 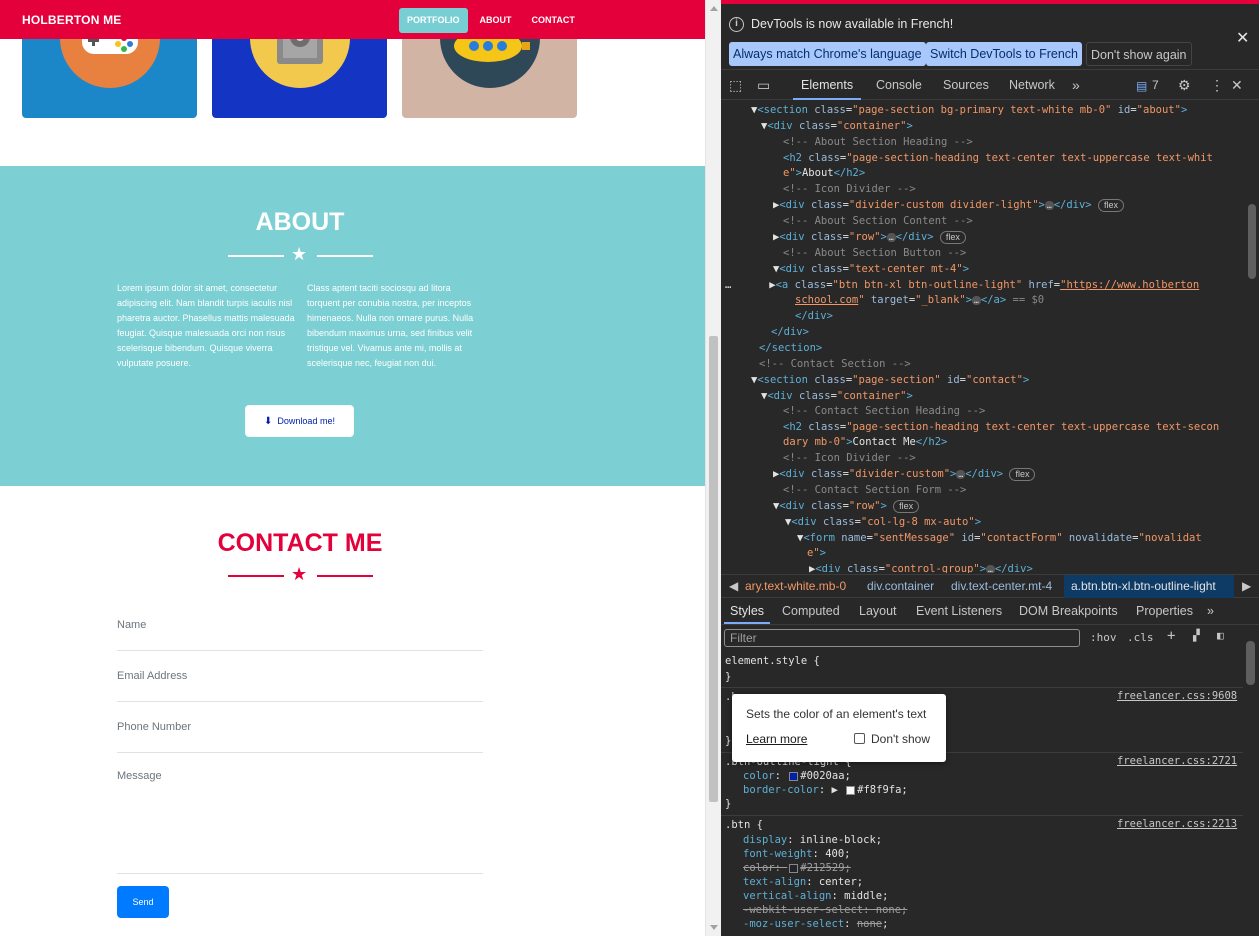 What do you see at coordinates (878, 611) in the screenshot?
I see `tab-layout: Layout` at bounding box center [878, 611].